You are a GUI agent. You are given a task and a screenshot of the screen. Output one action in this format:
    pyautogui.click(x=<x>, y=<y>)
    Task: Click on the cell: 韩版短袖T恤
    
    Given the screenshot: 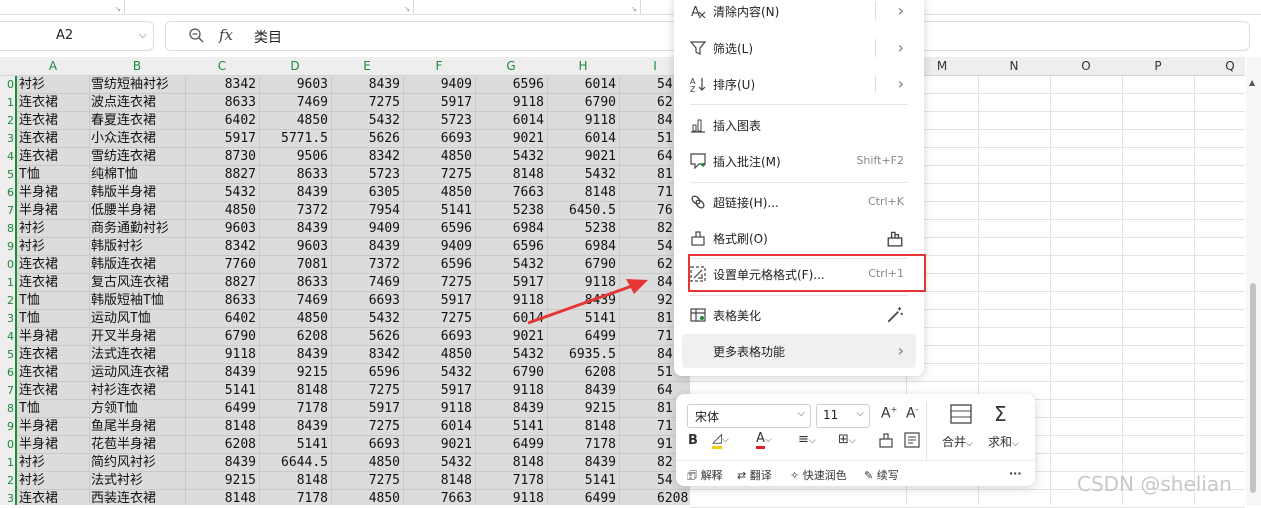 What is the action you would take?
    pyautogui.click(x=136, y=301)
    